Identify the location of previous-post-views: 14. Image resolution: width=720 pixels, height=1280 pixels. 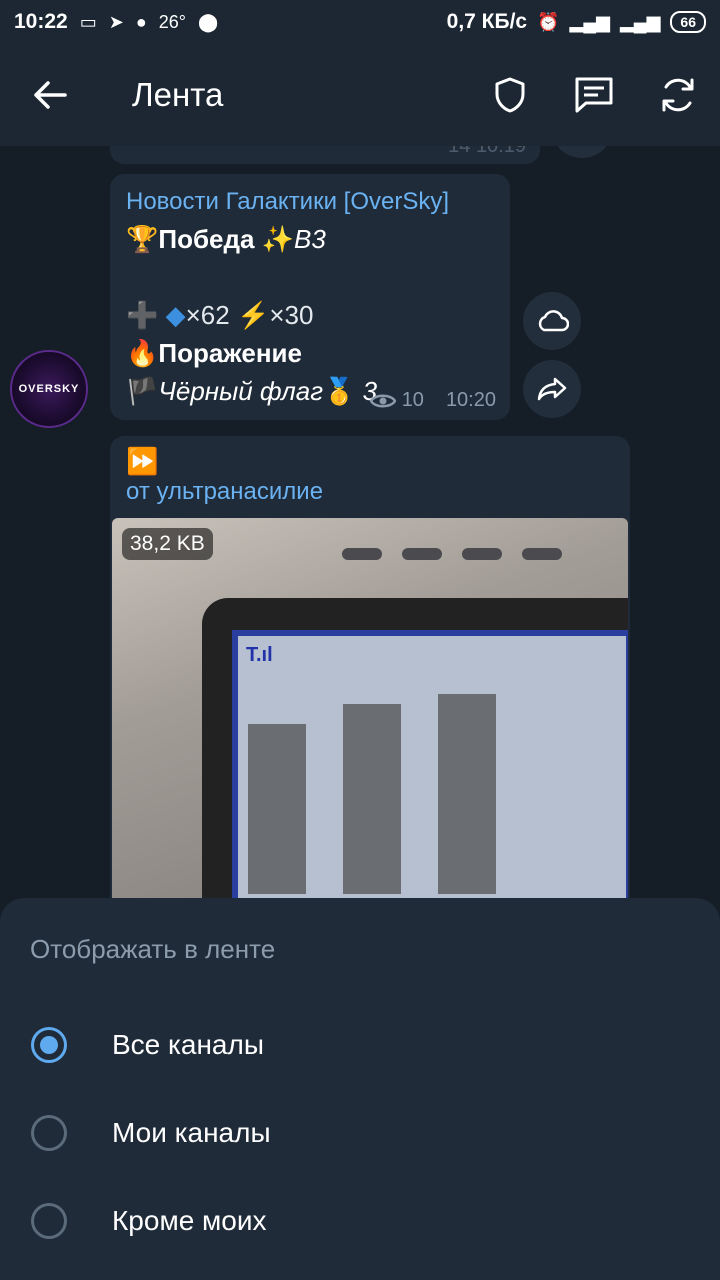
(459, 151).